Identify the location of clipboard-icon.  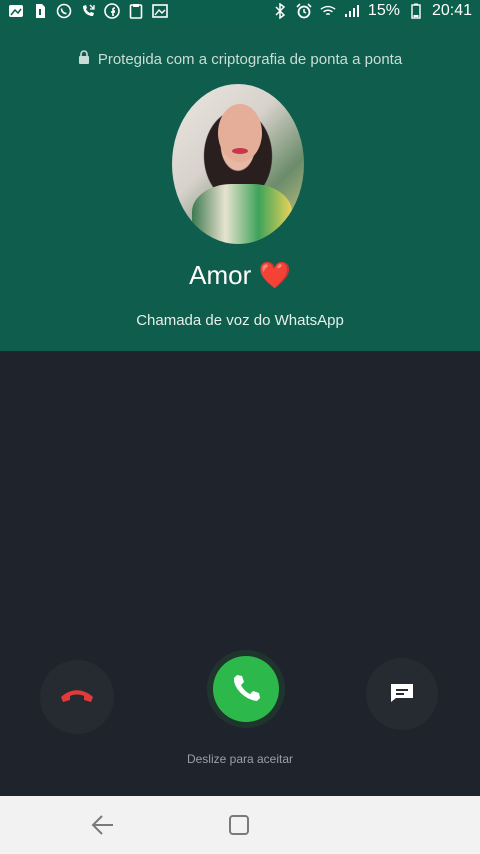
(136, 11).